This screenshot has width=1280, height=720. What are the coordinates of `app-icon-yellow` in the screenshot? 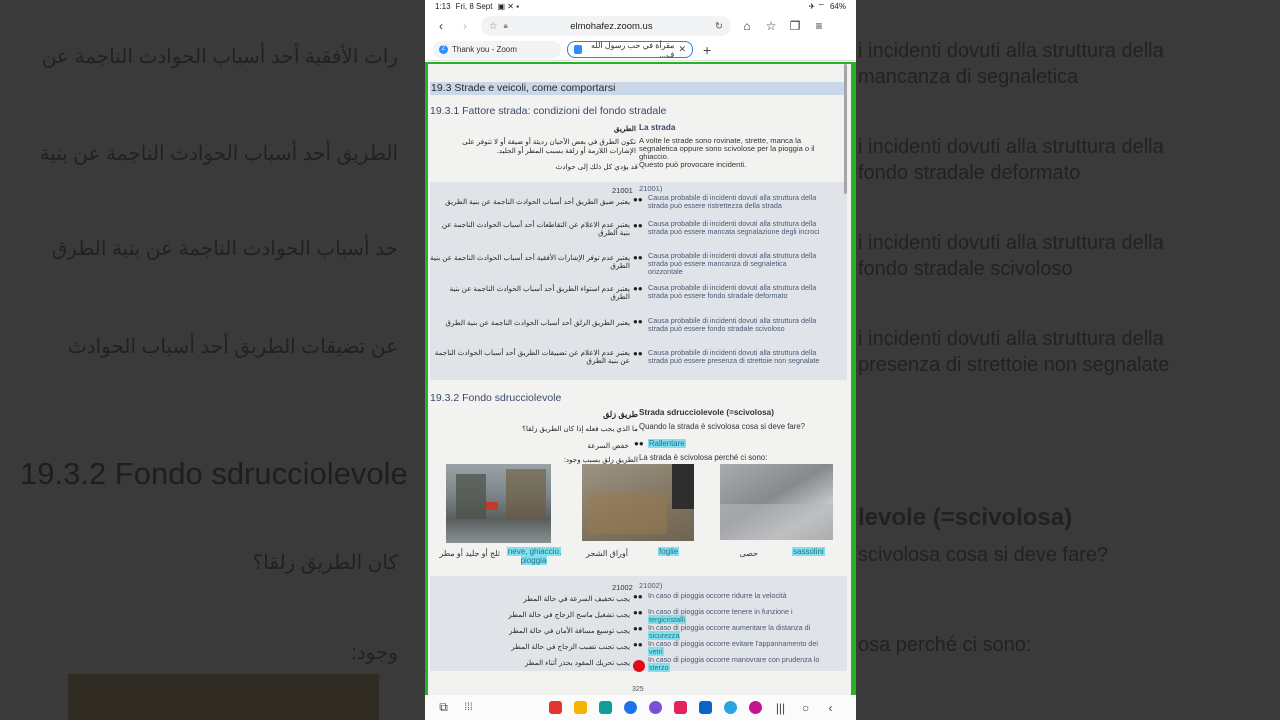 It's located at (580, 707).